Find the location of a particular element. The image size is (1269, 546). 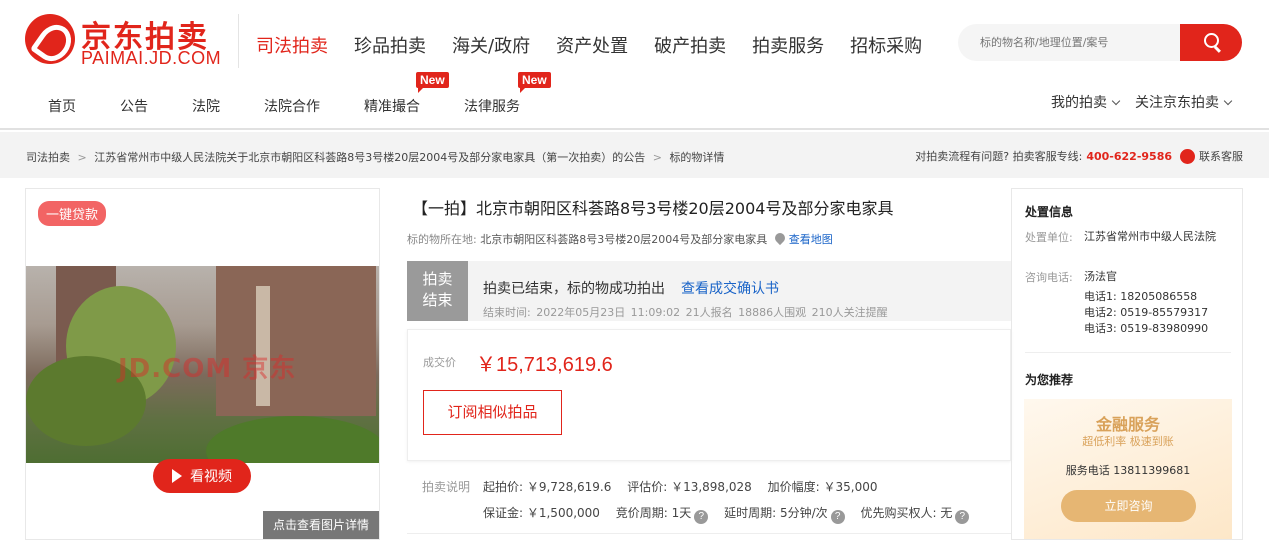

subnav-label: 精准撮合 is located at coordinates (392, 107).